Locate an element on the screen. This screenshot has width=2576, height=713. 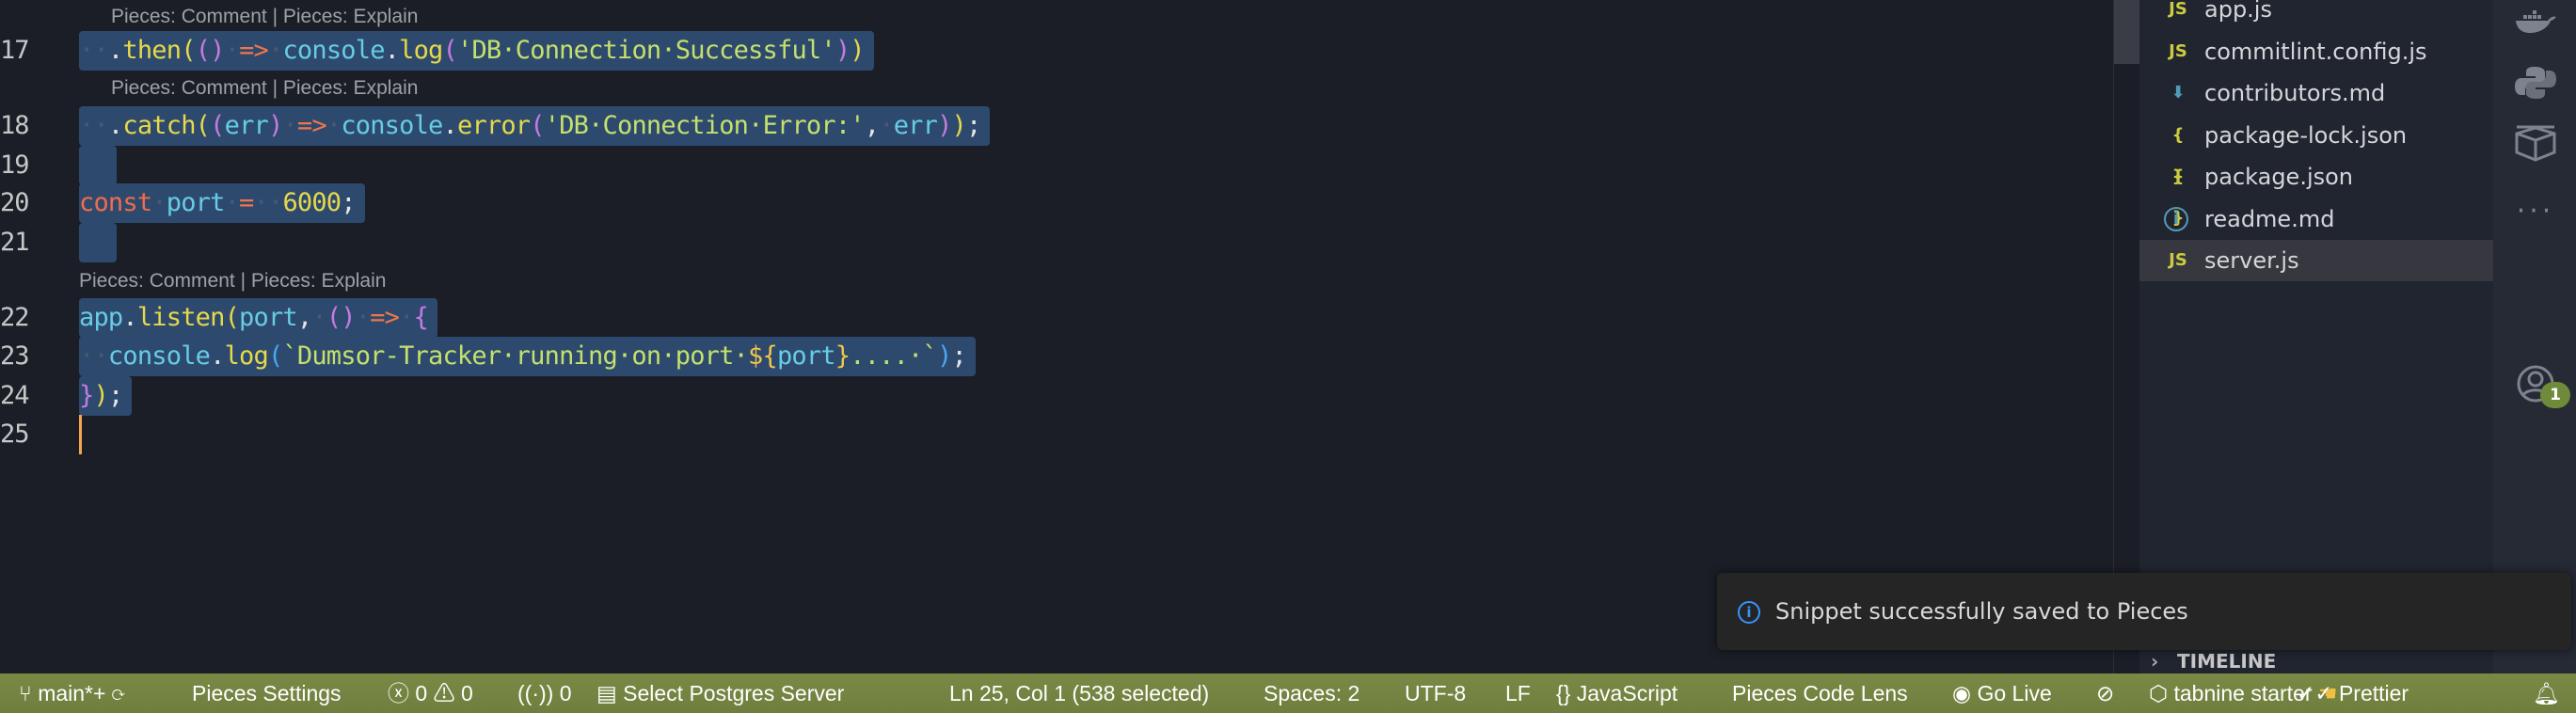
sync-icon: ⟳ is located at coordinates (119, 693).